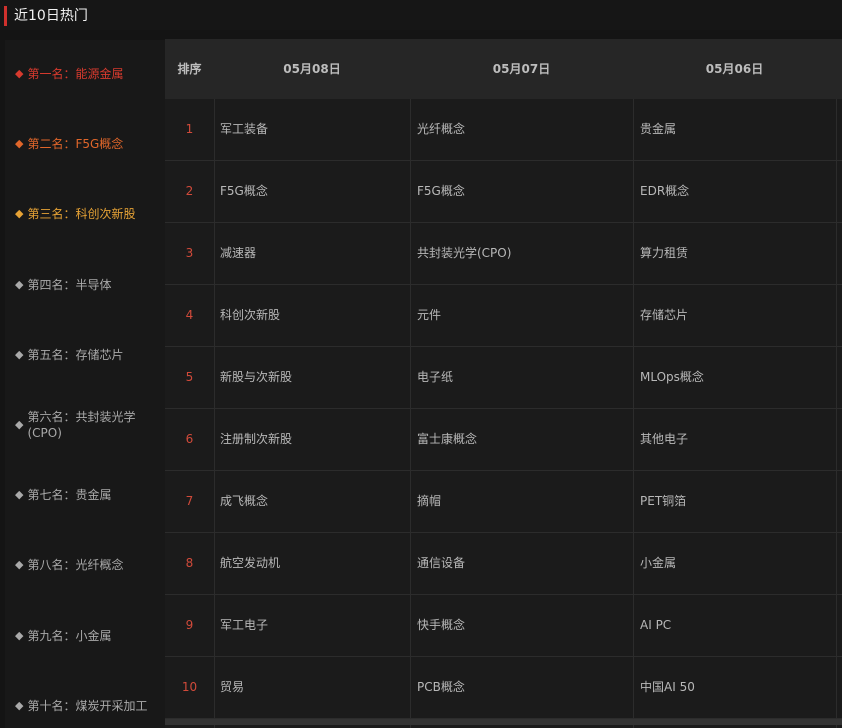 This screenshot has width=842, height=728. I want to click on column-header-date-2: 05月07日, so click(521, 69).